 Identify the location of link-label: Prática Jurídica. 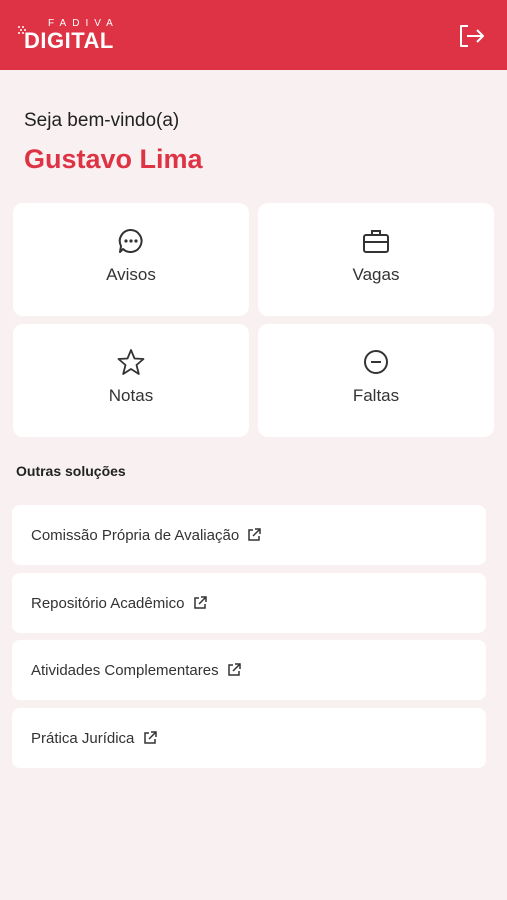
(83, 738).